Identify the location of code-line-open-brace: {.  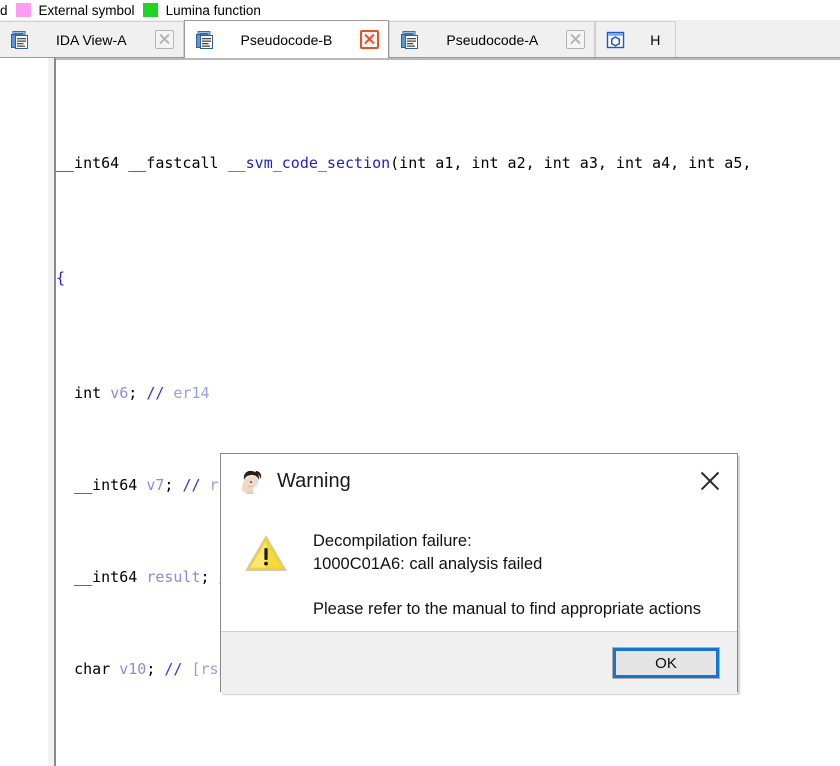
(448, 278).